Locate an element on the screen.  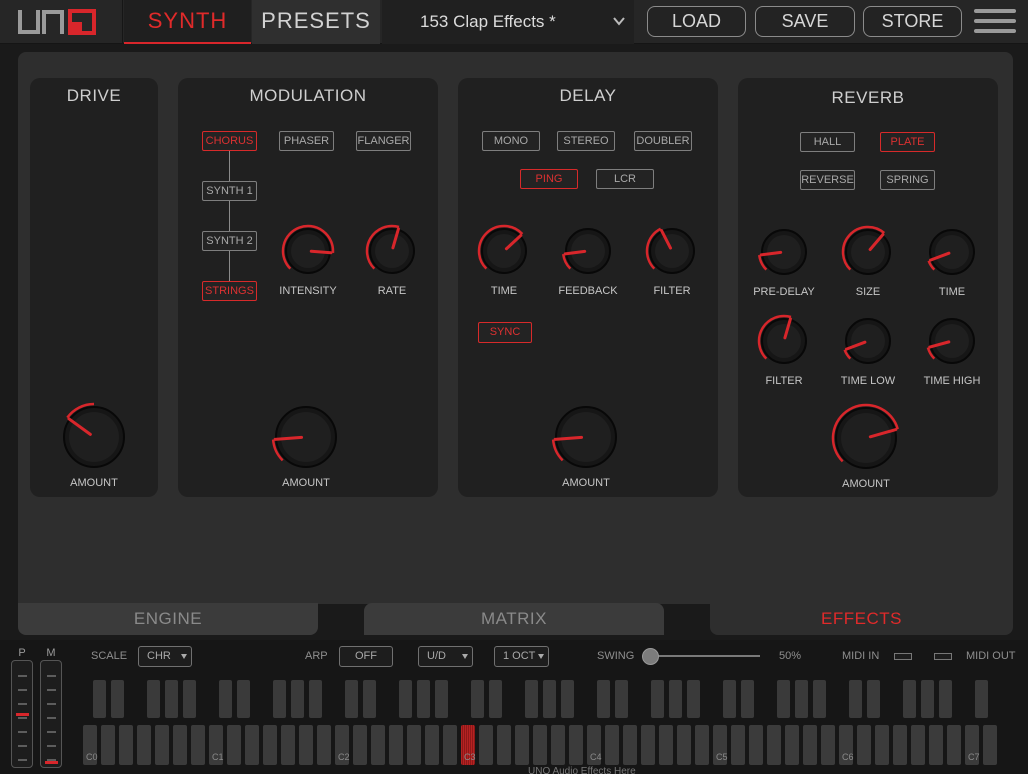
swing-slider-thumb is located at coordinates (650, 656).